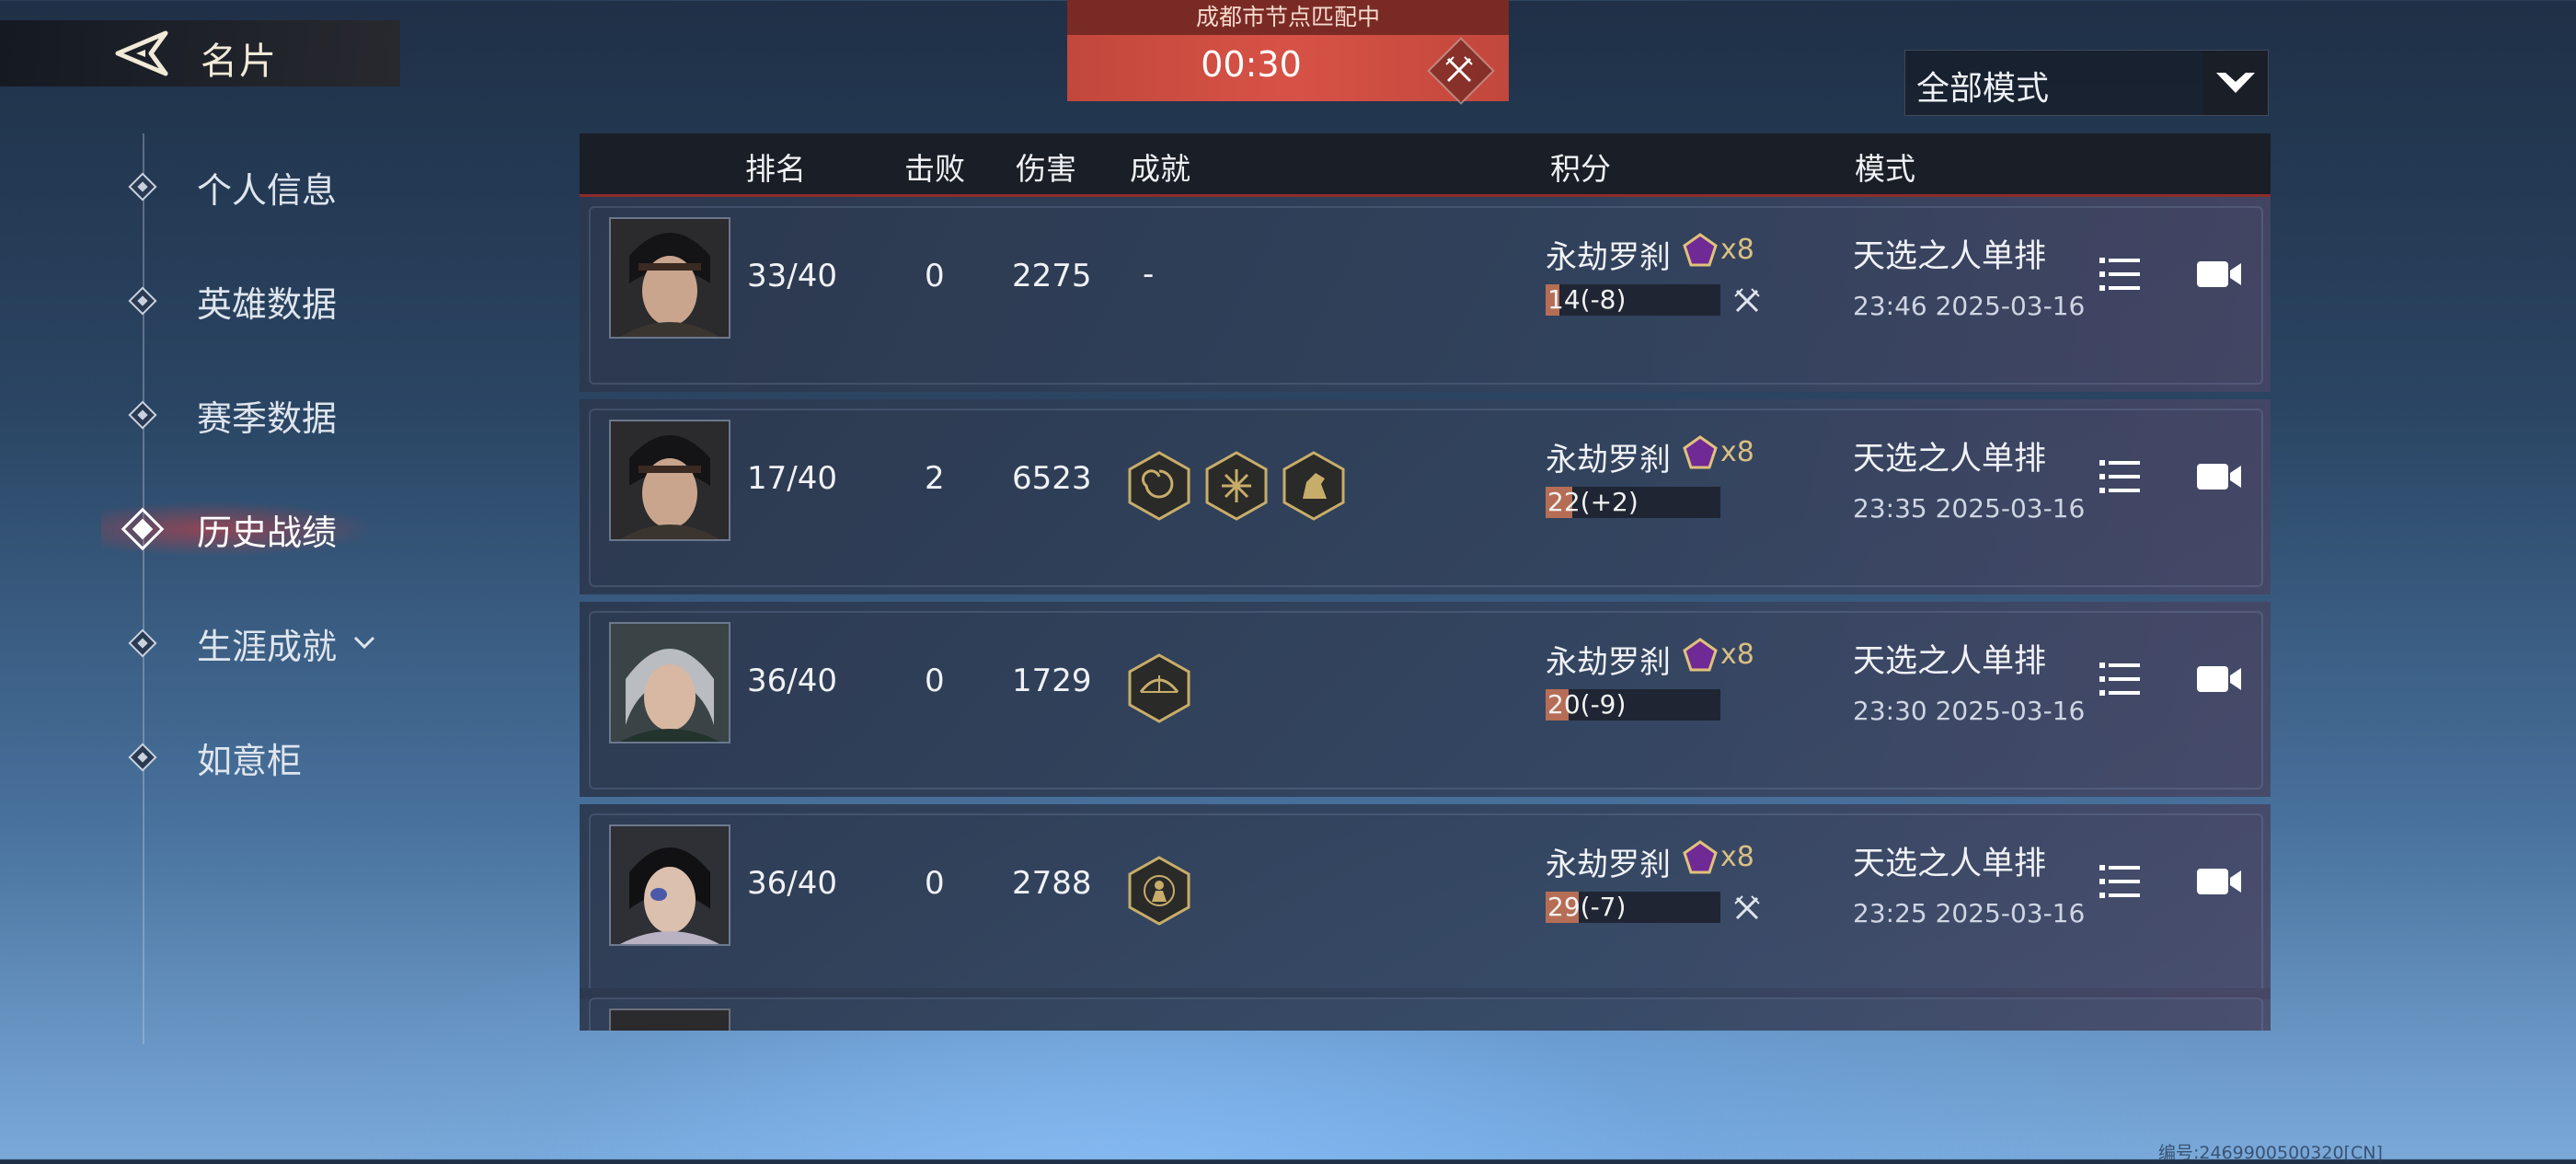  What do you see at coordinates (935, 478) in the screenshot?
I see `kills-value: 2` at bounding box center [935, 478].